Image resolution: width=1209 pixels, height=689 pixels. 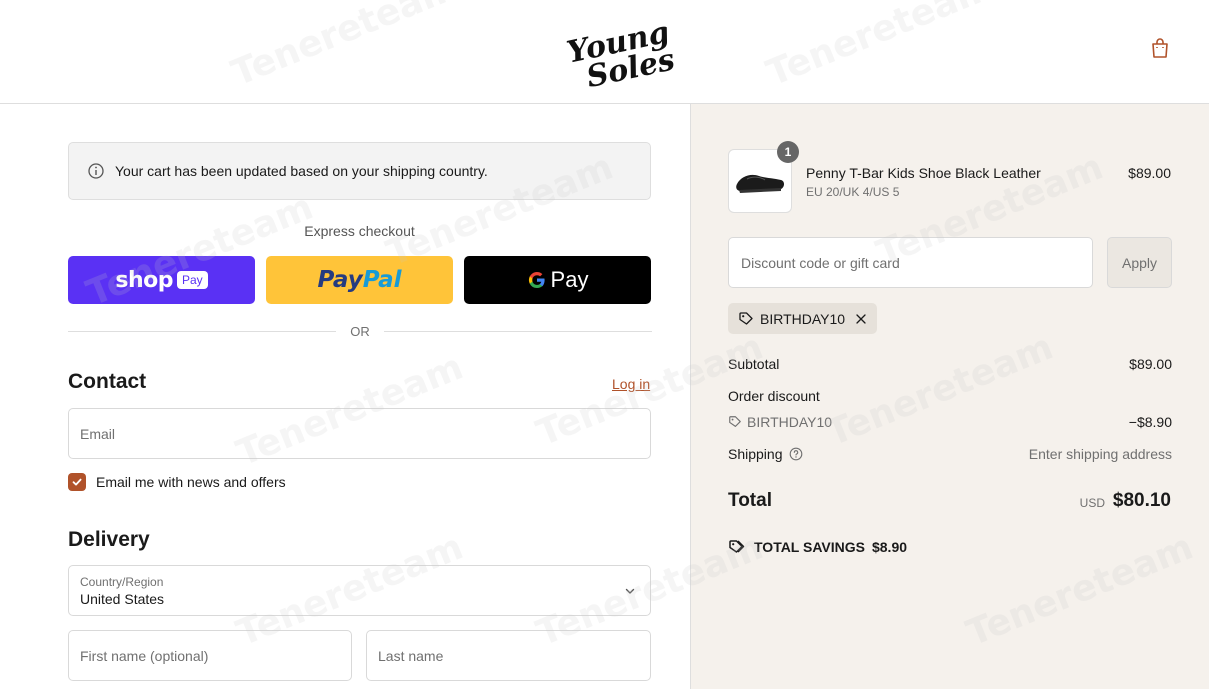 I want to click on applied-code-text: BIRTHDAY10, so click(x=803, y=318).